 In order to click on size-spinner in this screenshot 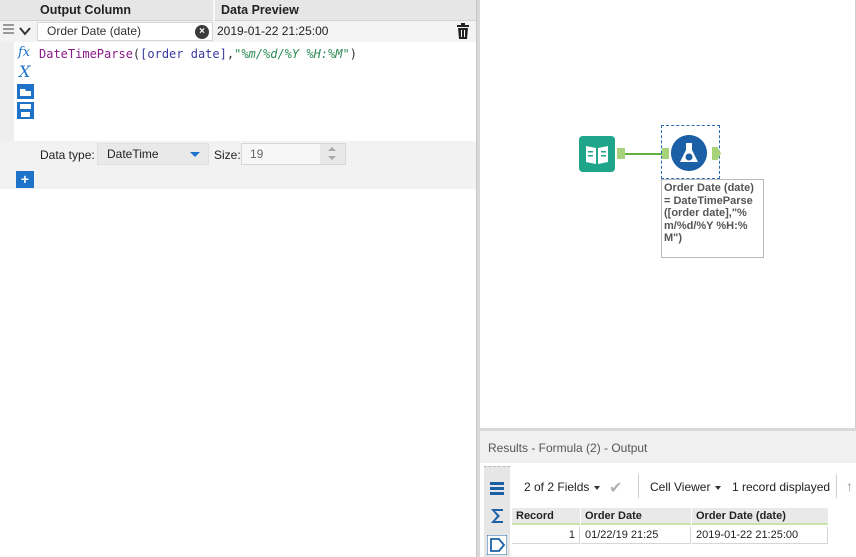, I will do `click(332, 154)`.